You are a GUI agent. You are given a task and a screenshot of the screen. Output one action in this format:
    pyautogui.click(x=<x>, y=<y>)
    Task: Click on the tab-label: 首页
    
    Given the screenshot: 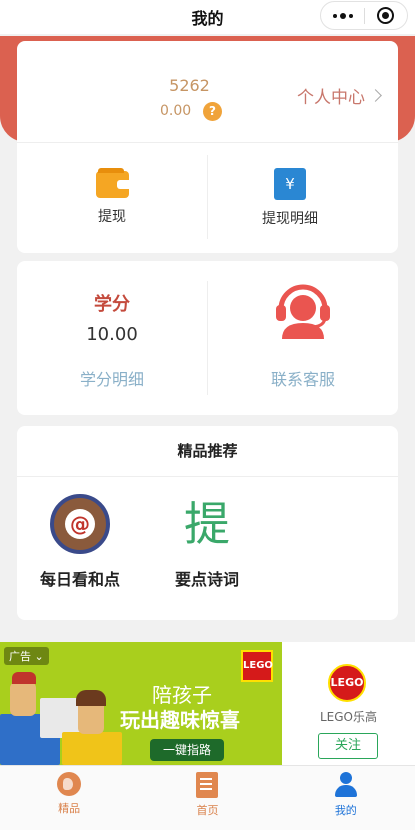 What is the action you would take?
    pyautogui.click(x=207, y=810)
    